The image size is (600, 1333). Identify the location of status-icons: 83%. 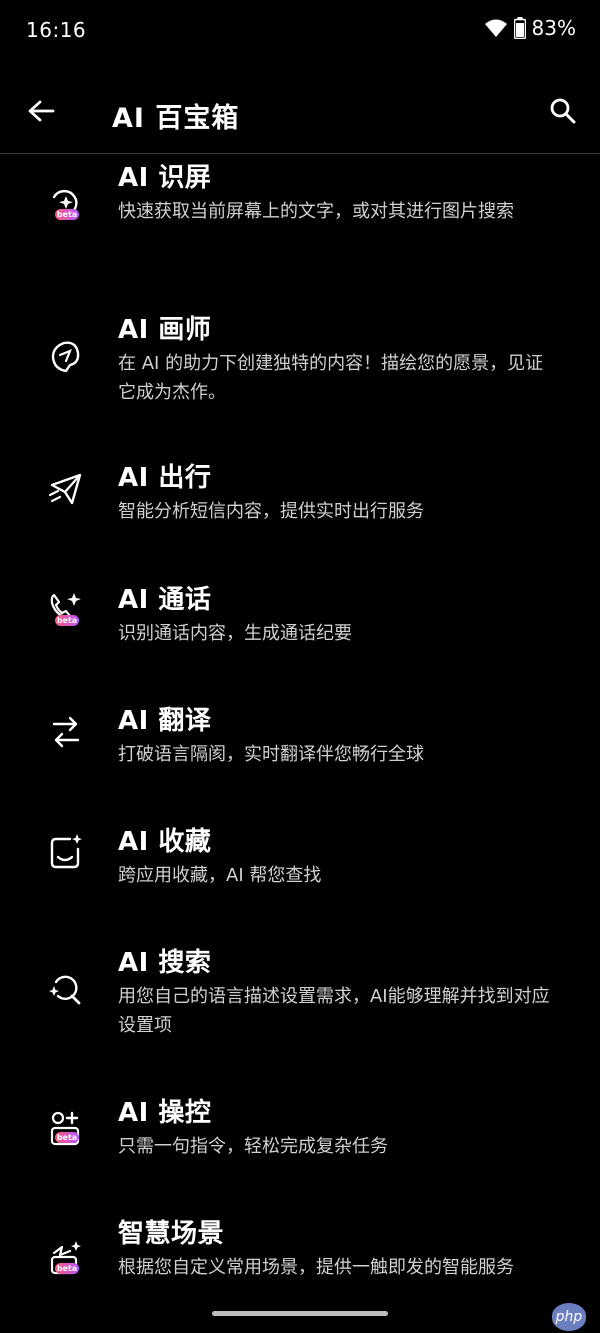
(530, 28).